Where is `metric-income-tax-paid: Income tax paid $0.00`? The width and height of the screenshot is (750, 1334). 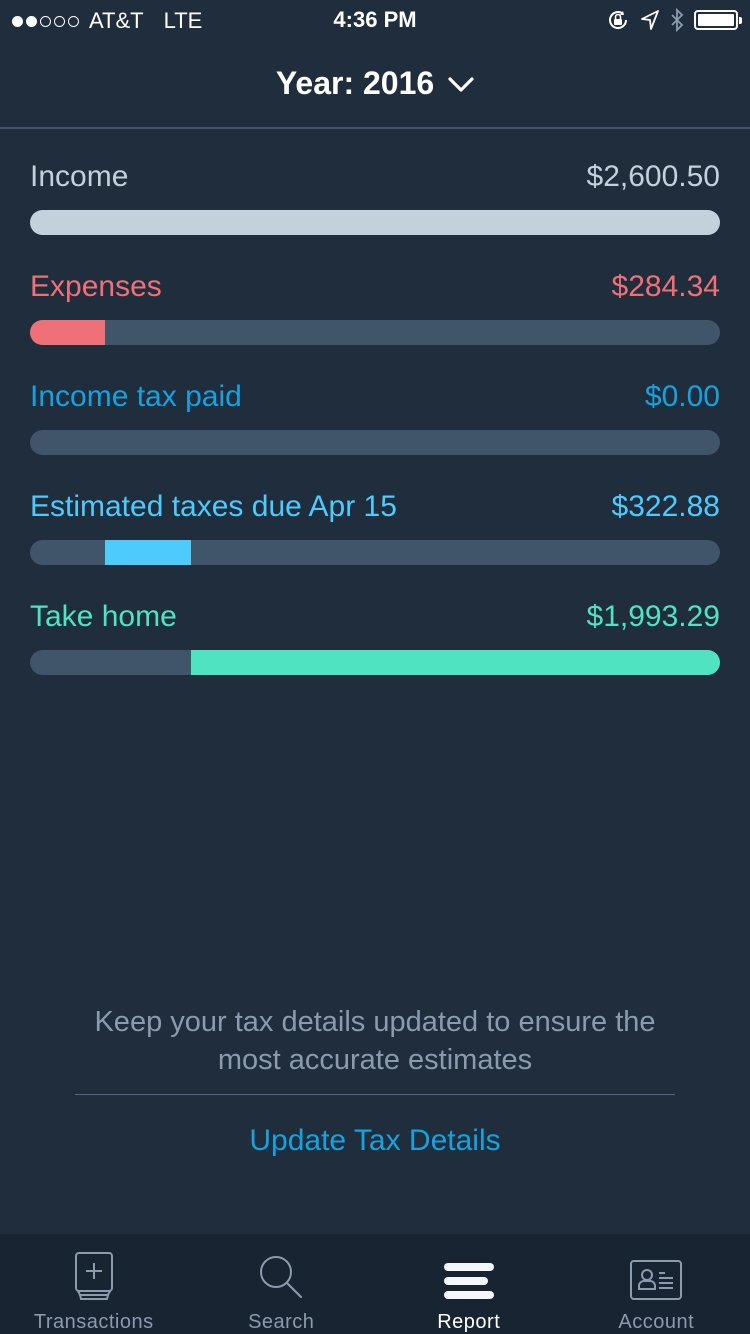
metric-income-tax-paid: Income tax paid $0.00 is located at coordinates (375, 435).